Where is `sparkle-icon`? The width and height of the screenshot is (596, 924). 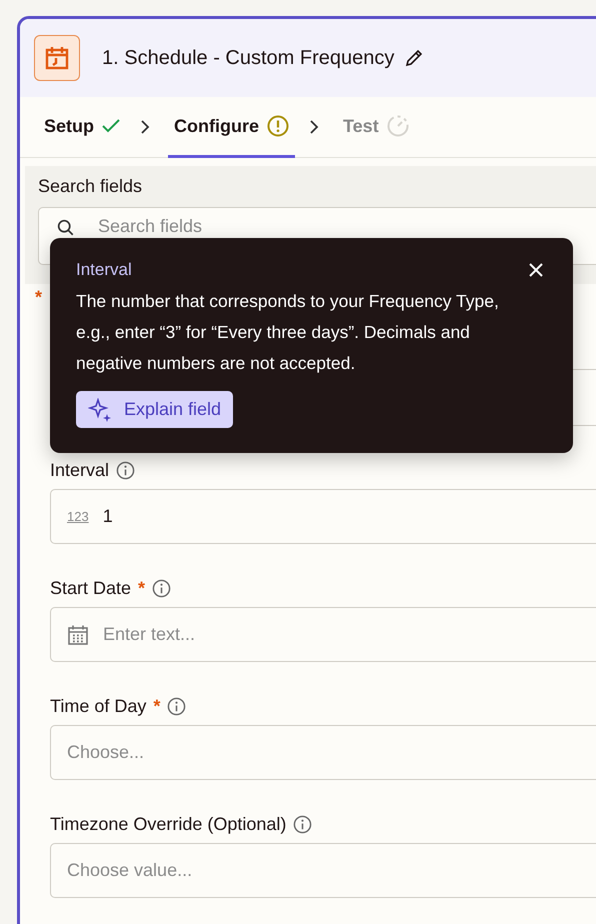
sparkle-icon is located at coordinates (100, 410).